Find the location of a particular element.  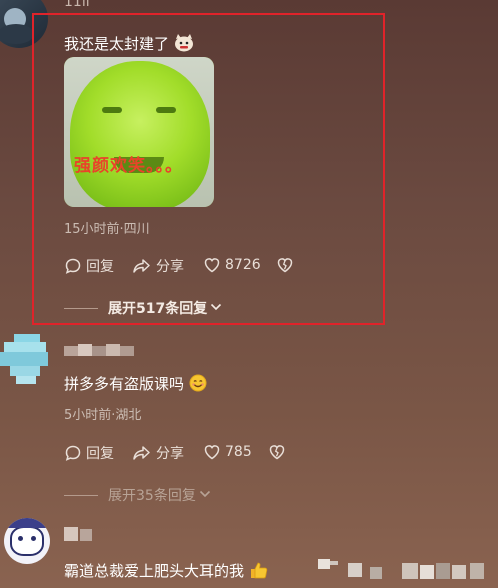

like-count: 785 is located at coordinates (238, 452).